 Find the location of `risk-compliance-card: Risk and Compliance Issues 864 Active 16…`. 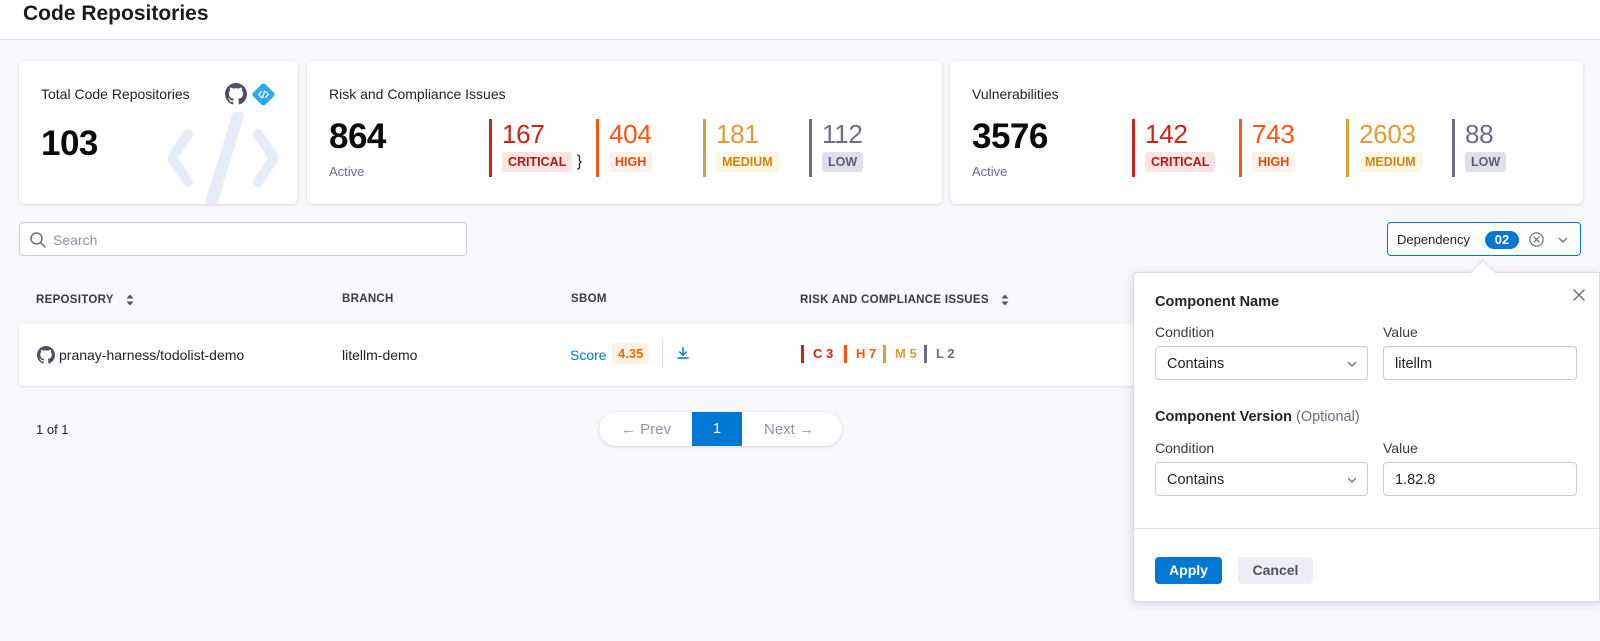

risk-compliance-card: Risk and Compliance Issues 864 Active 16… is located at coordinates (624, 132).